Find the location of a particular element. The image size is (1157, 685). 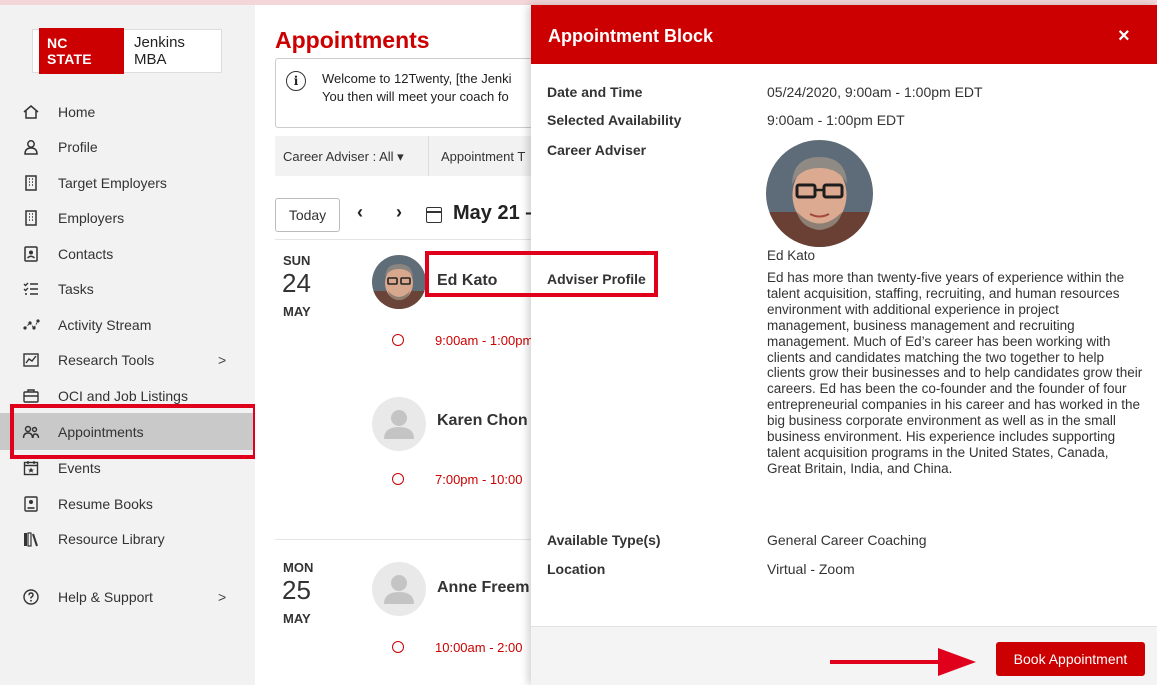

slot-time: 9:00am - 1:00pm is located at coordinates (484, 340).